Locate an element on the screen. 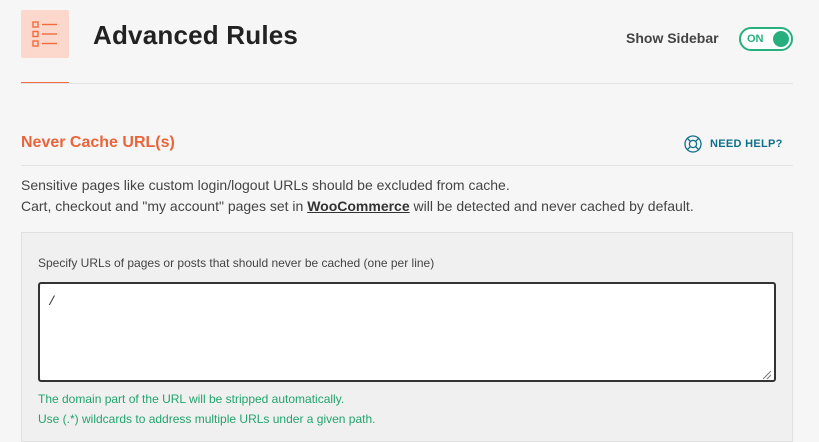 Image resolution: width=819 pixels, height=442 pixels. woocommerce-link: WooCommerce is located at coordinates (358, 206).